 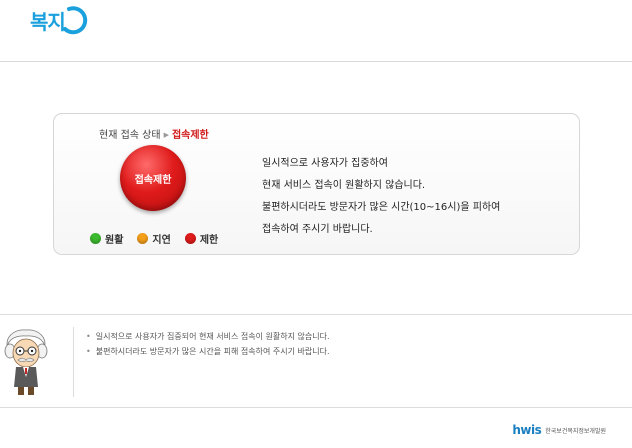 I want to click on status-current: 접속제한, so click(x=190, y=135).